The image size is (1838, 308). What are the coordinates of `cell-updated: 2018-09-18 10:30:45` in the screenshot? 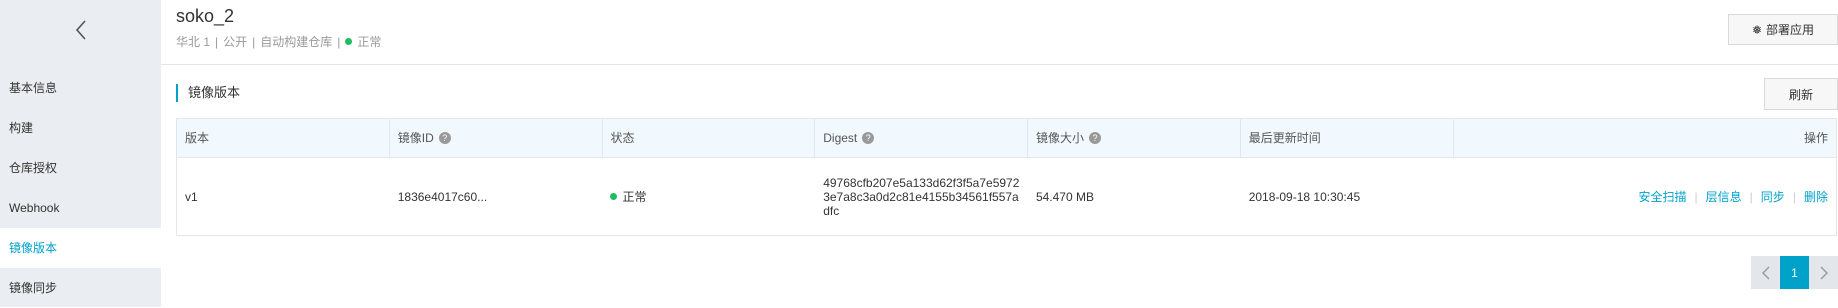 It's located at (1304, 196).